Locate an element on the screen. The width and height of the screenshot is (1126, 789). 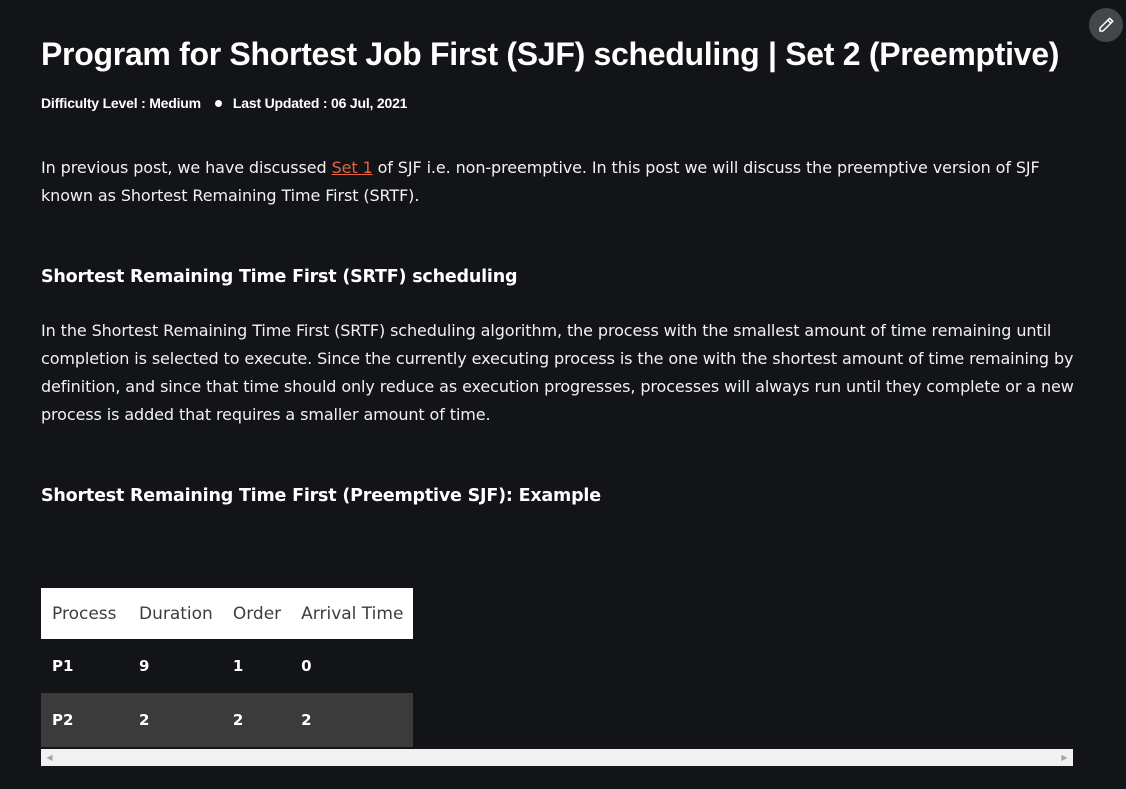
header-arrival-time: Arrival Time is located at coordinates (352, 613).